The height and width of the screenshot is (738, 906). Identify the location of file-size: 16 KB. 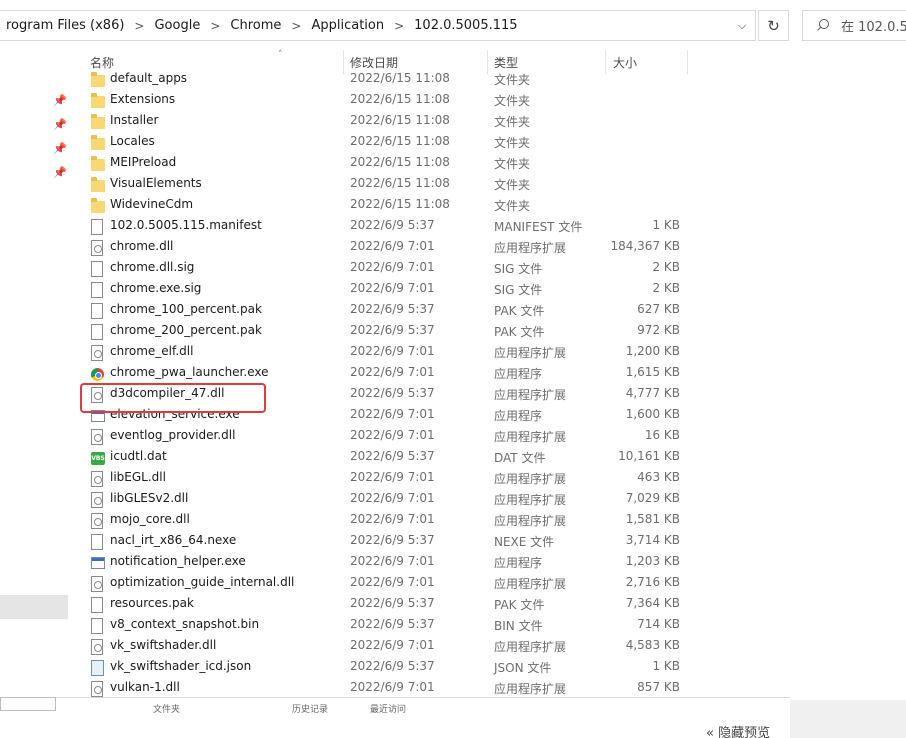
(662, 435).